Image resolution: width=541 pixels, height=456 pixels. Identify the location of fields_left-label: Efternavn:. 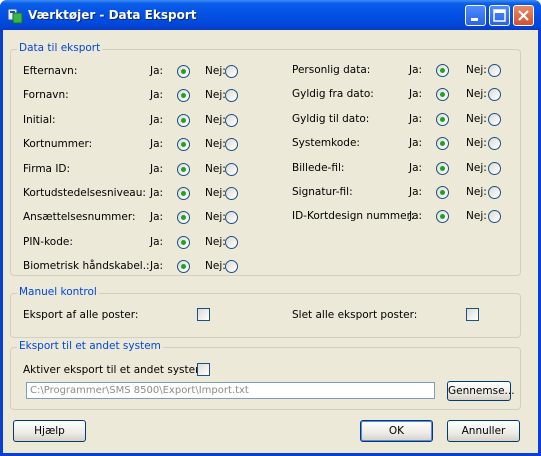
(50, 71).